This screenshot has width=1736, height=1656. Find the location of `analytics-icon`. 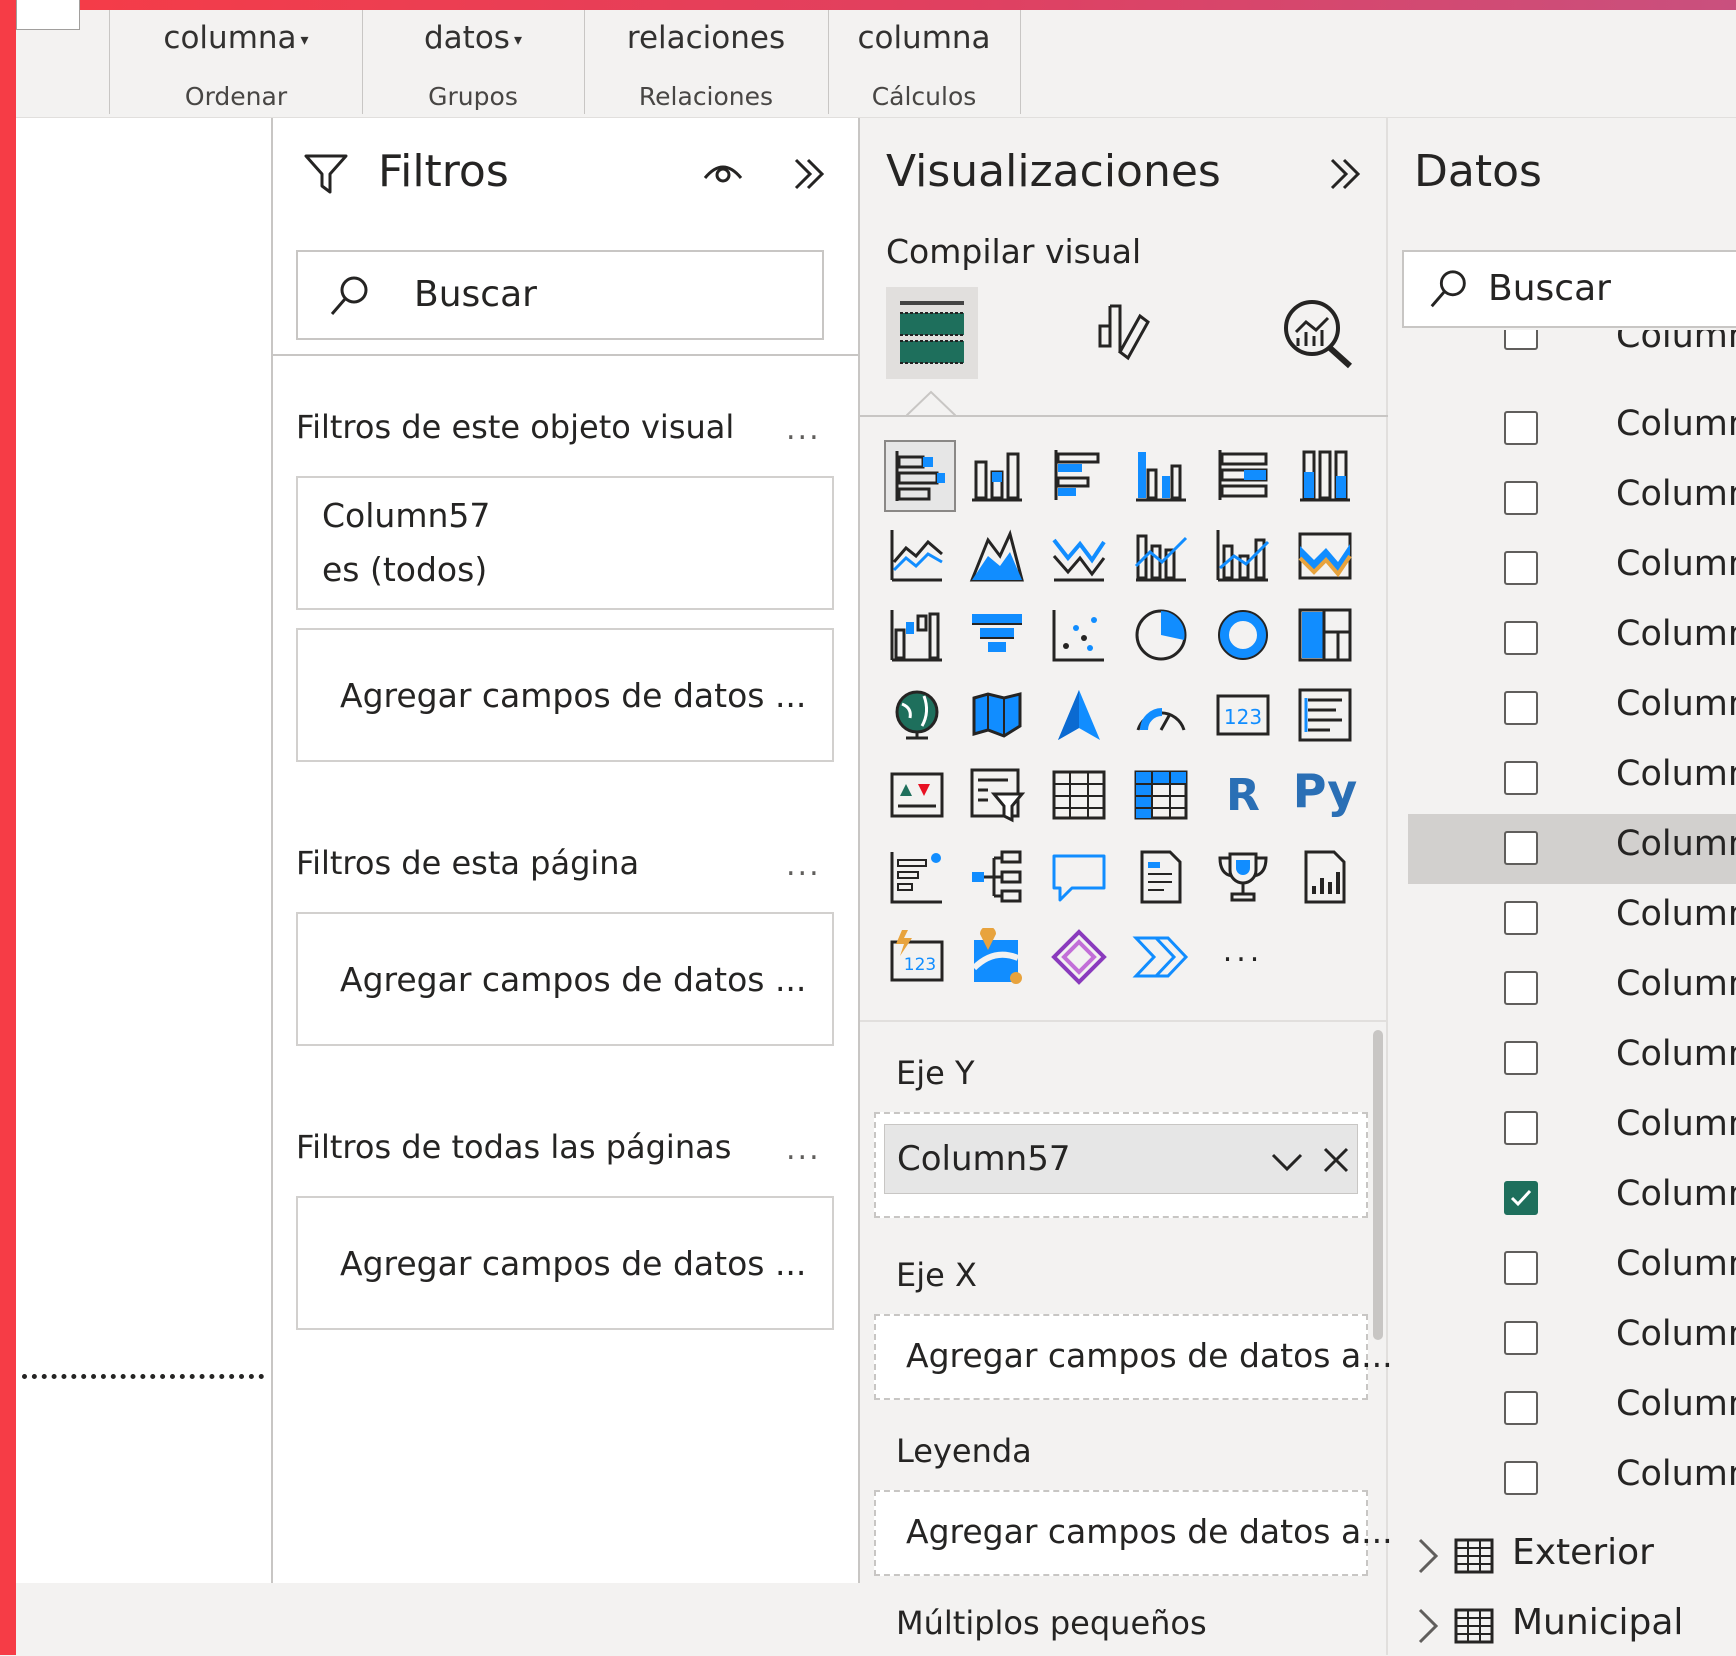

analytics-icon is located at coordinates (1318, 333).